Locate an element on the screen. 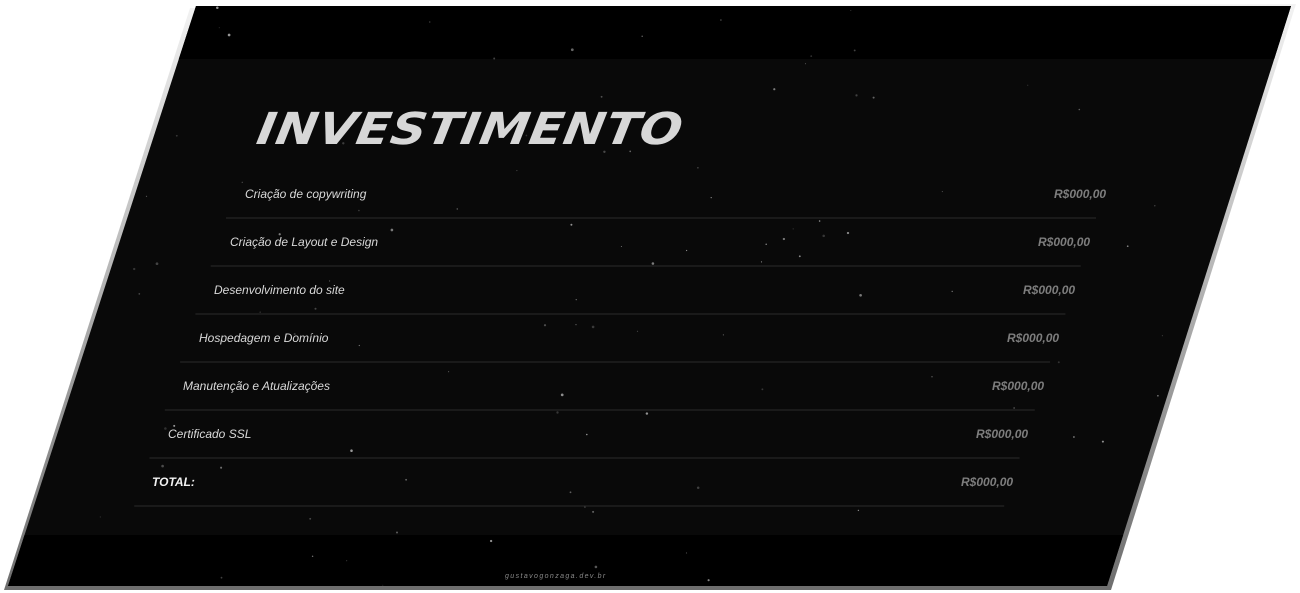 The width and height of the screenshot is (1300, 593). row-label-ssl: Certificado SSL is located at coordinates (210, 434).